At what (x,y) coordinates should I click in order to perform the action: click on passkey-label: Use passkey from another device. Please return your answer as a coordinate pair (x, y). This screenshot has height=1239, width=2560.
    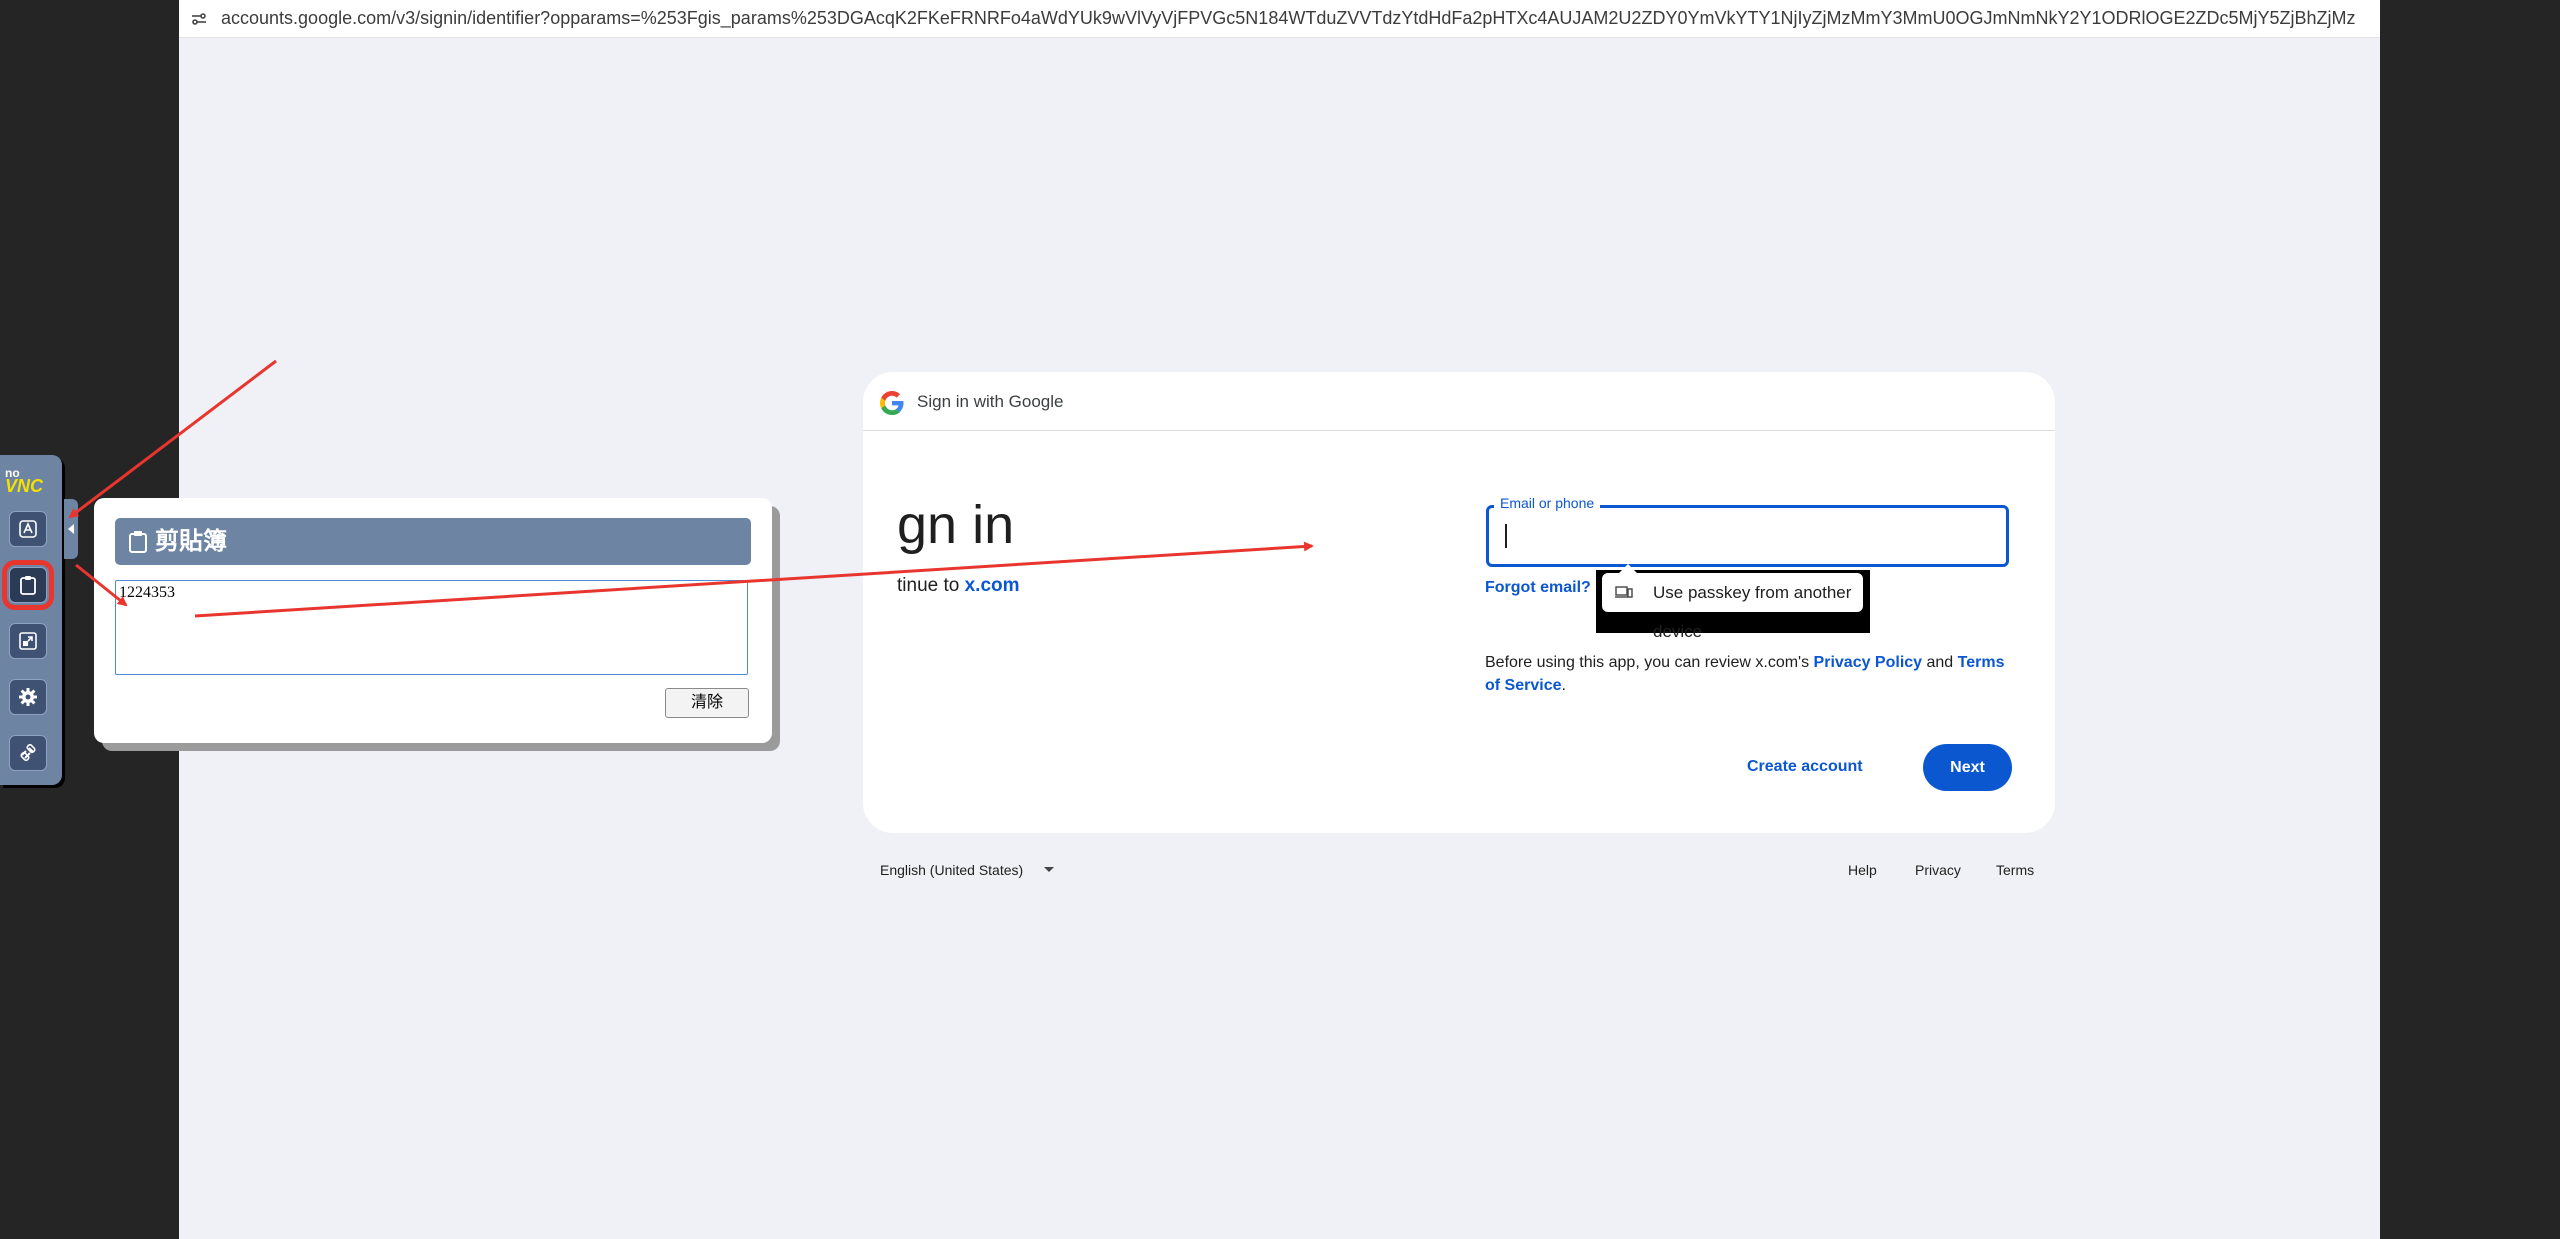
    Looking at the image, I should click on (1752, 612).